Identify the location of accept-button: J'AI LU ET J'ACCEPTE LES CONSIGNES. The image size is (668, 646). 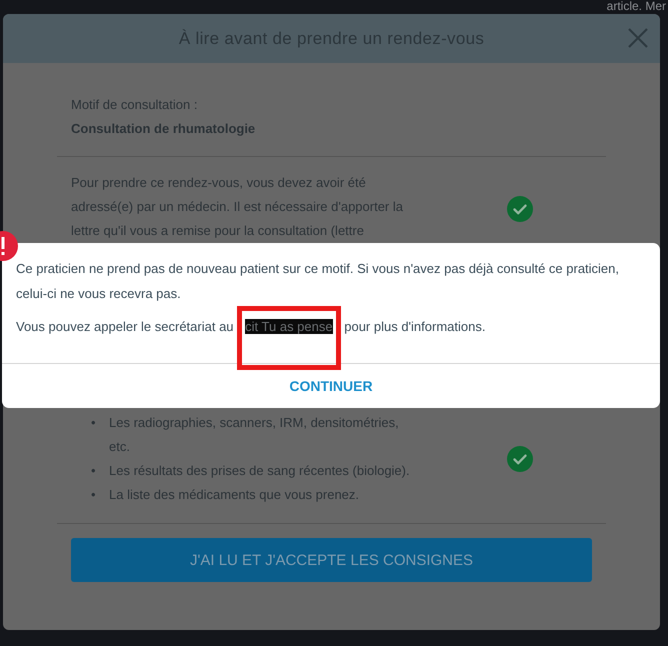
(331, 560).